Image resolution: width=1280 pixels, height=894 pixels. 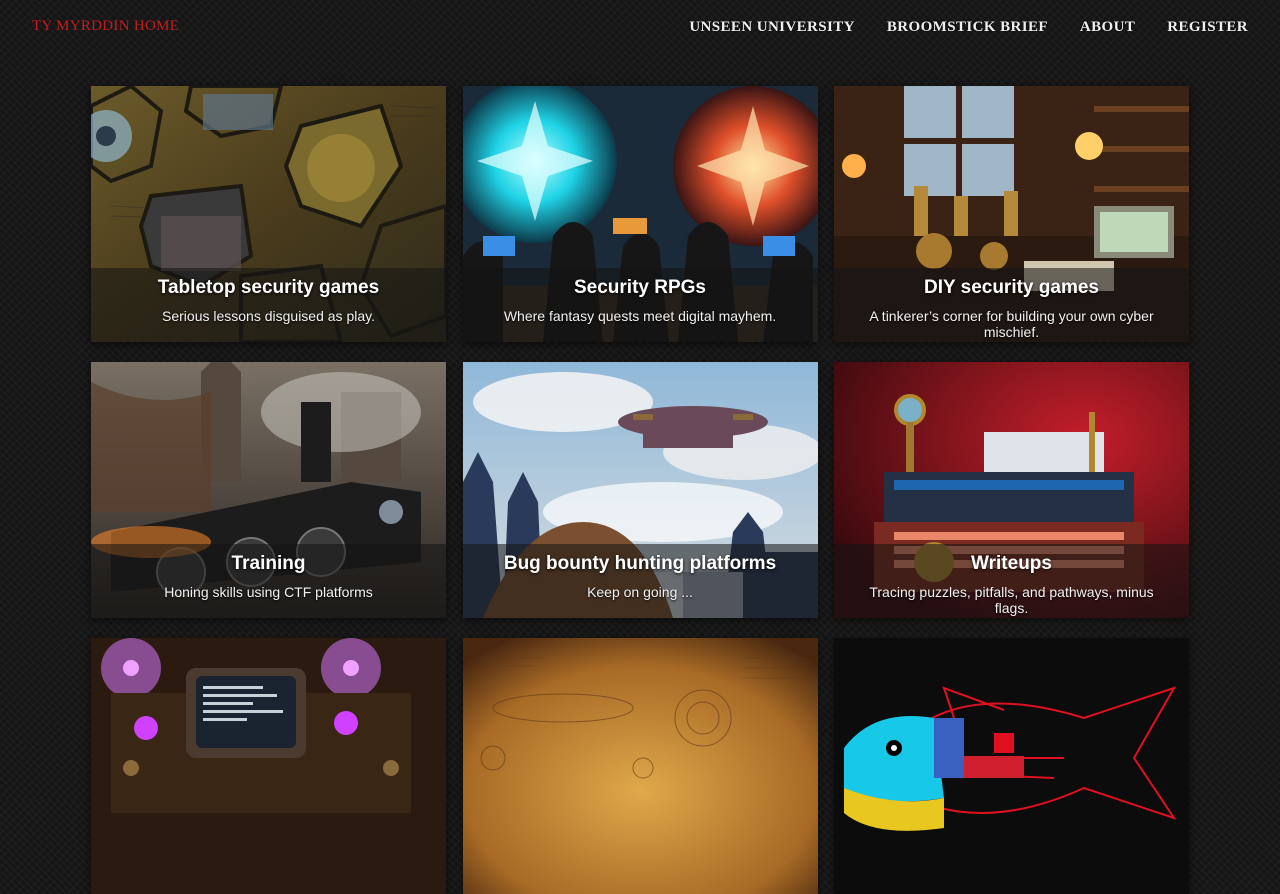 What do you see at coordinates (640, 563) in the screenshot?
I see `card-title: Bug bounty hunting platforms` at bounding box center [640, 563].